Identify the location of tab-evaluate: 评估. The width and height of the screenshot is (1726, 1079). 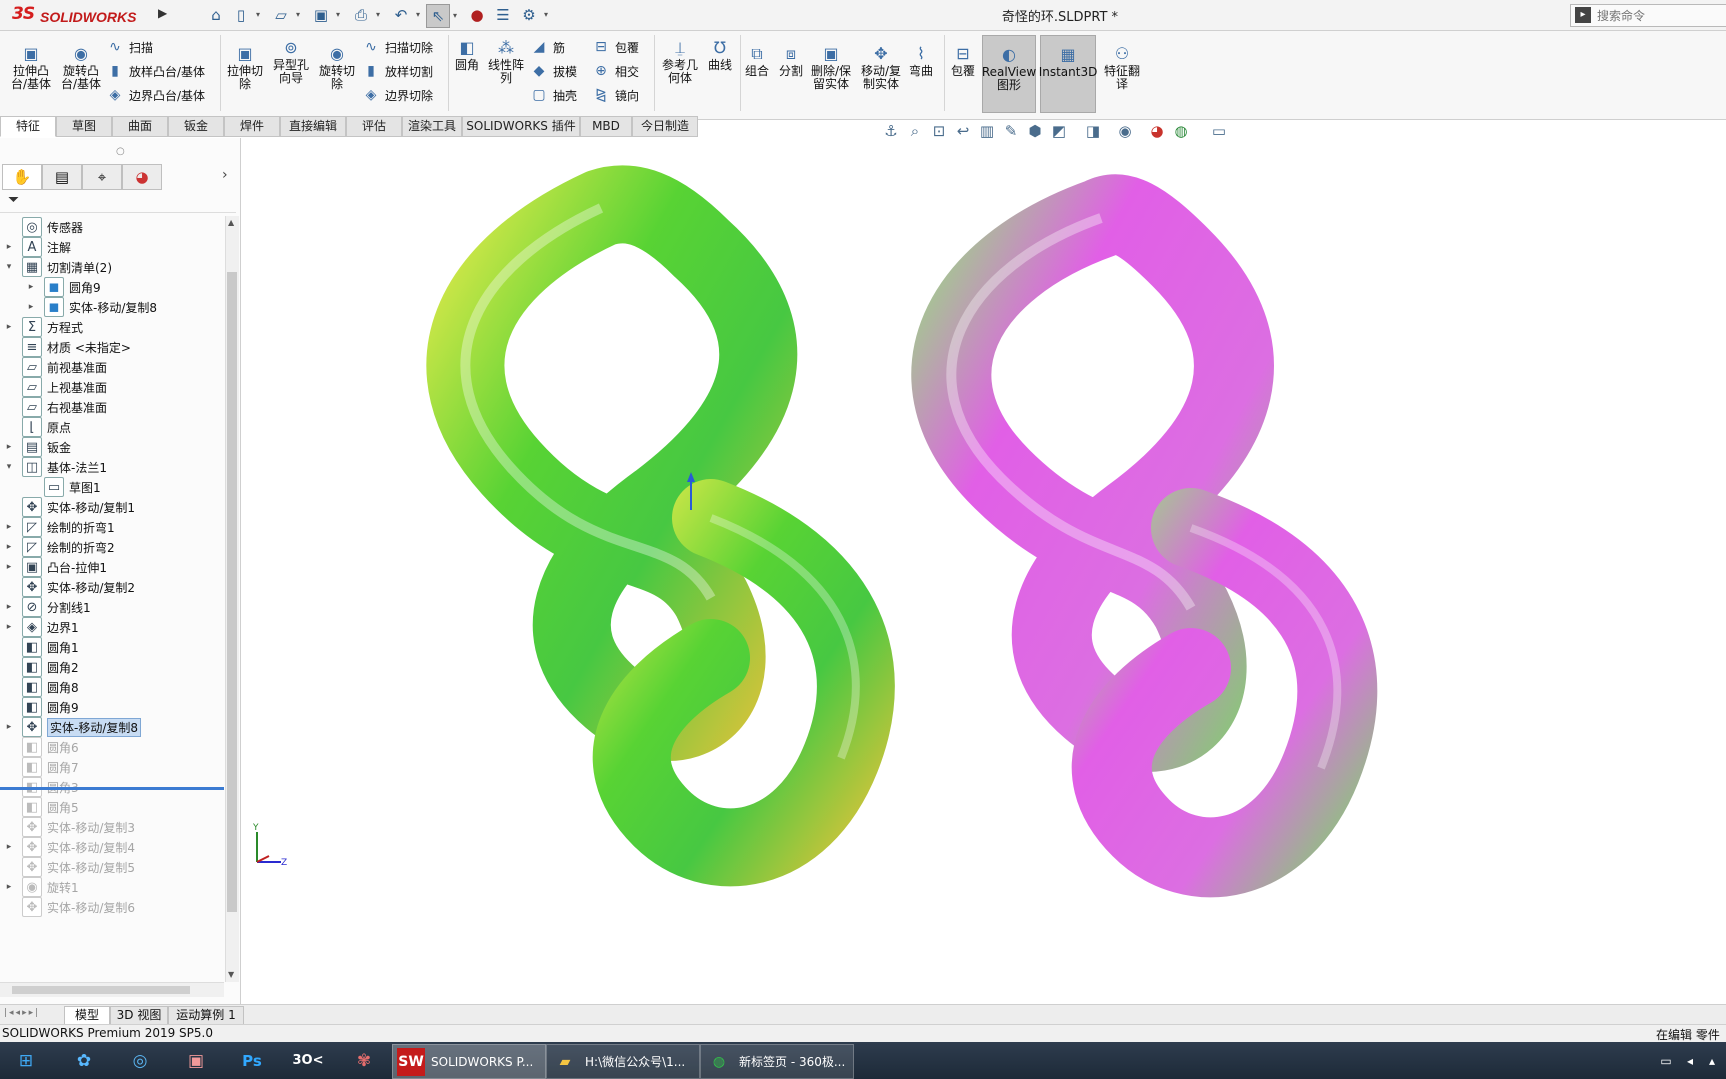
(374, 126).